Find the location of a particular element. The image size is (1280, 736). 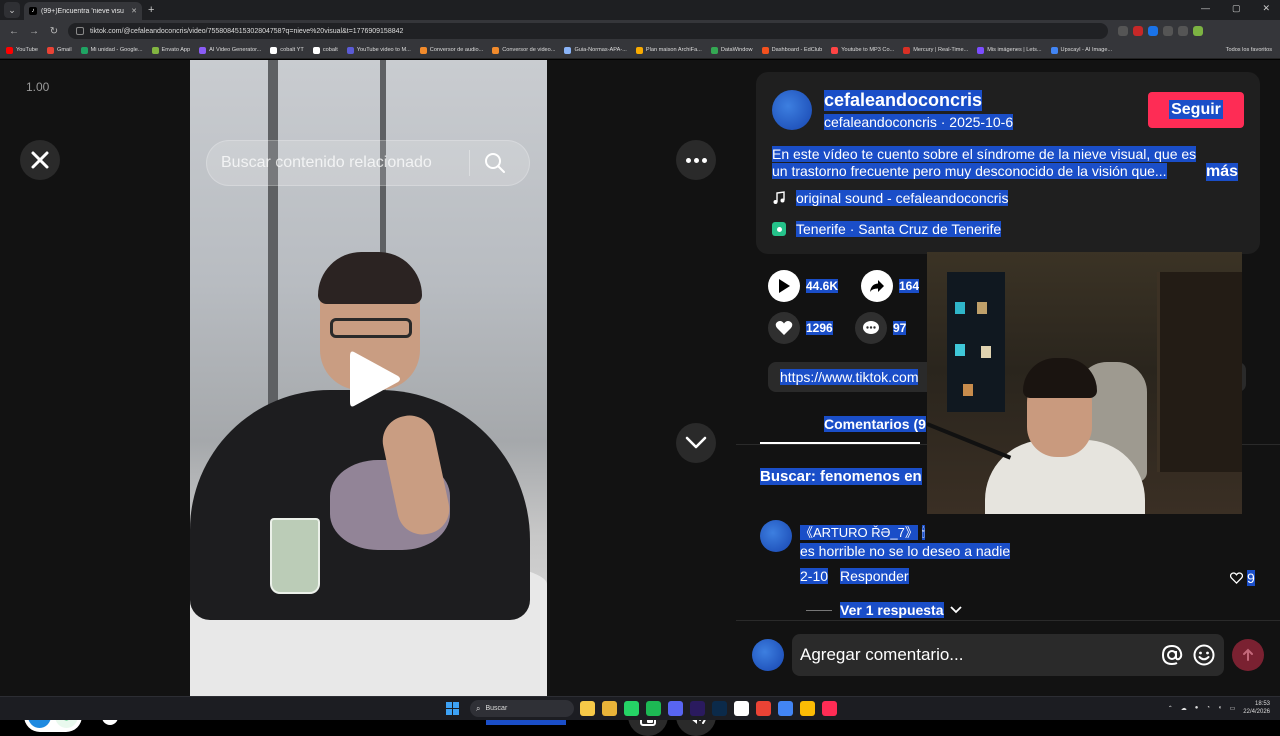

comment-username: 《ARTURO ŘƏ_7》 🕯 is located at coordinates (863, 531).